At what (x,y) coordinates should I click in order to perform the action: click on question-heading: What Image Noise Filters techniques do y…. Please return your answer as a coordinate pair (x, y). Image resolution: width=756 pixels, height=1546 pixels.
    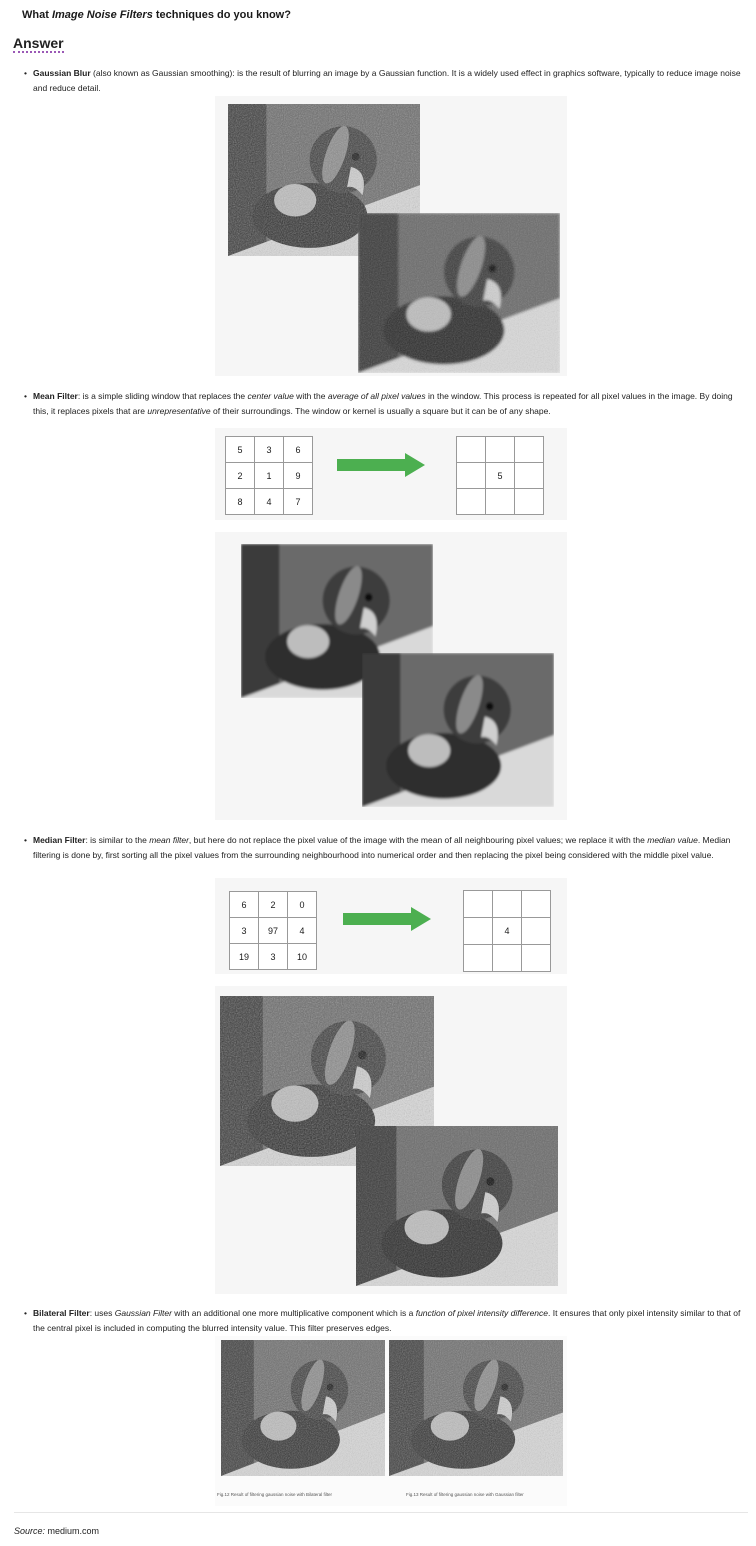
    Looking at the image, I should click on (156, 15).